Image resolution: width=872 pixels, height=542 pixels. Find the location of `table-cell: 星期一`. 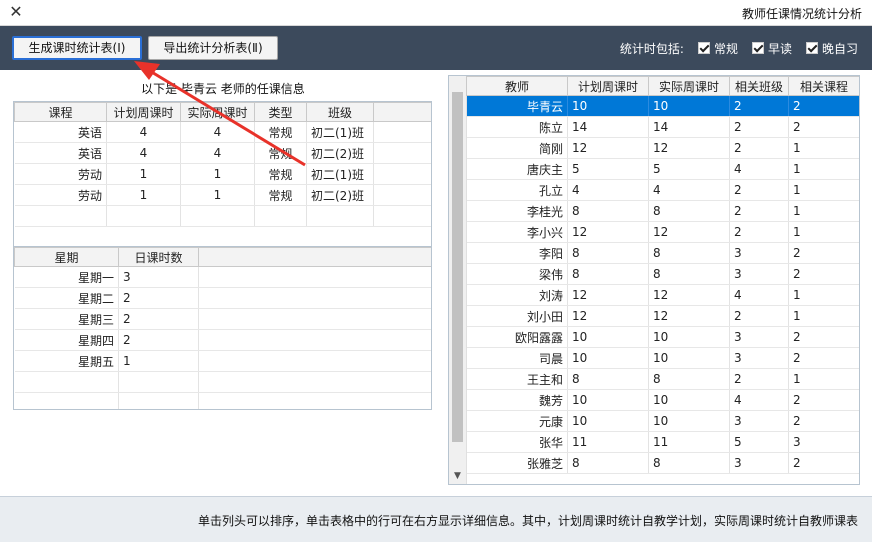

table-cell: 星期一 is located at coordinates (66, 277).